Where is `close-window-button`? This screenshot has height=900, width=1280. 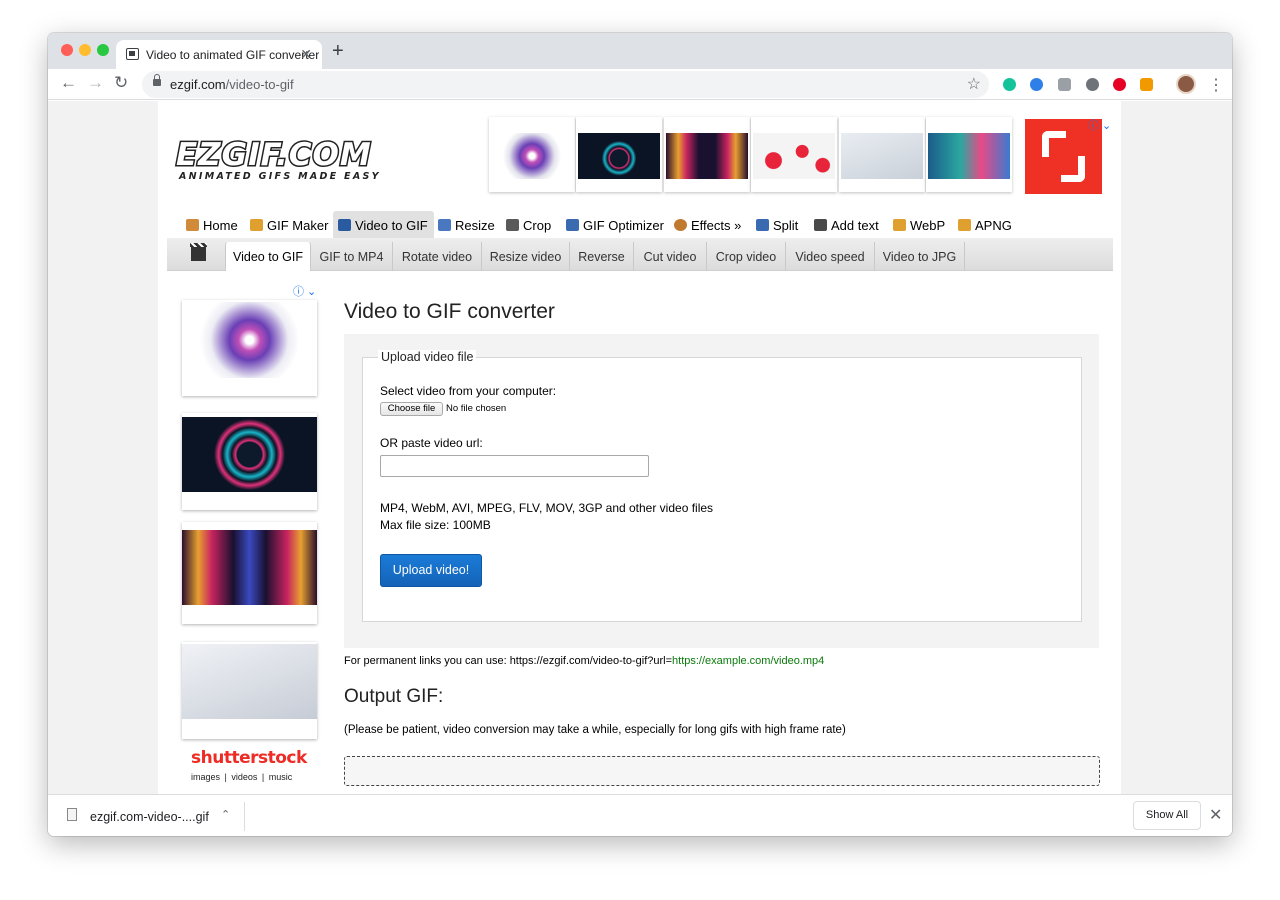
close-window-button is located at coordinates (67, 50).